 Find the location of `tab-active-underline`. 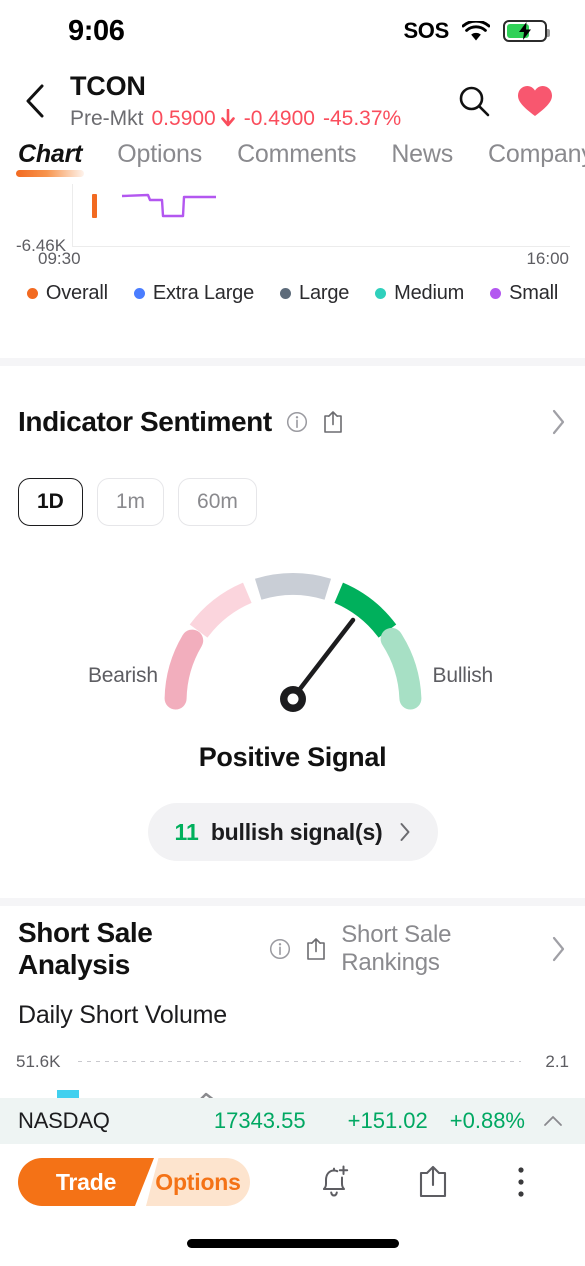

tab-active-underline is located at coordinates (50, 173).